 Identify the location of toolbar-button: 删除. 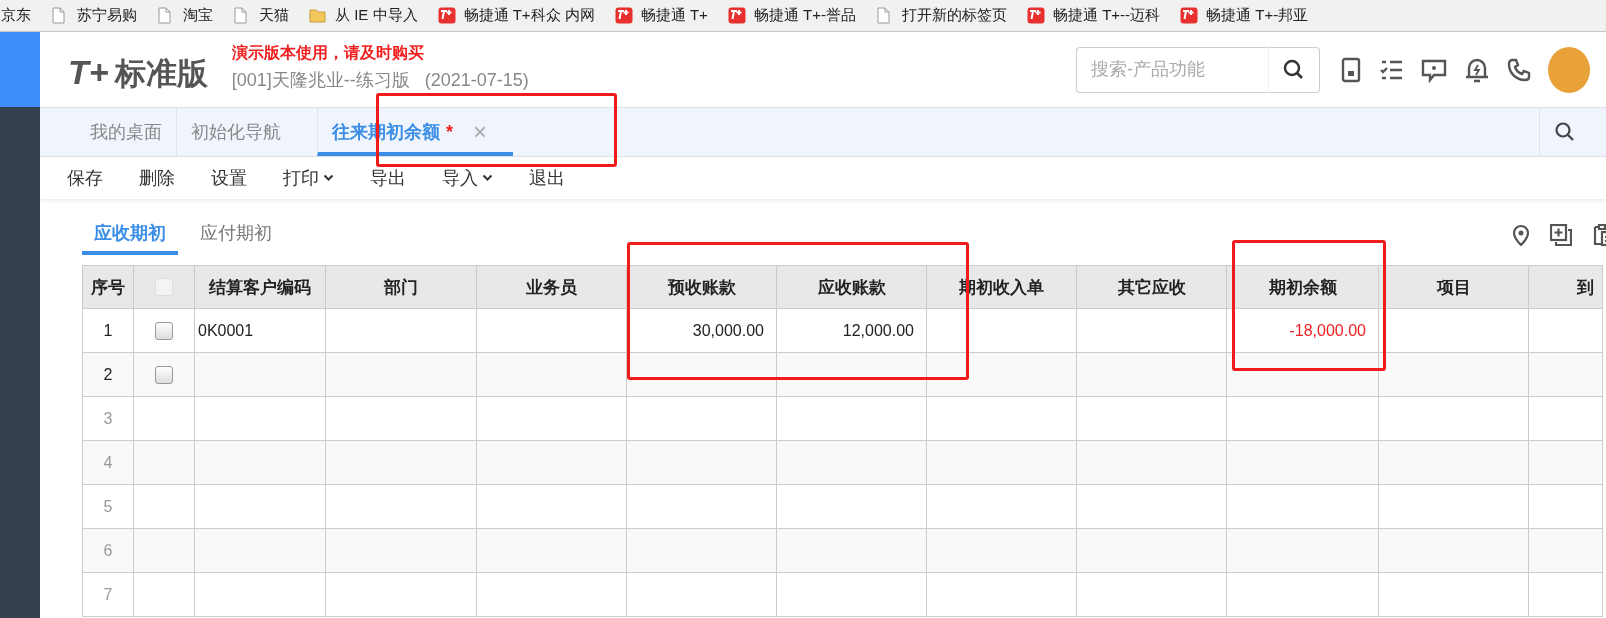
(157, 178).